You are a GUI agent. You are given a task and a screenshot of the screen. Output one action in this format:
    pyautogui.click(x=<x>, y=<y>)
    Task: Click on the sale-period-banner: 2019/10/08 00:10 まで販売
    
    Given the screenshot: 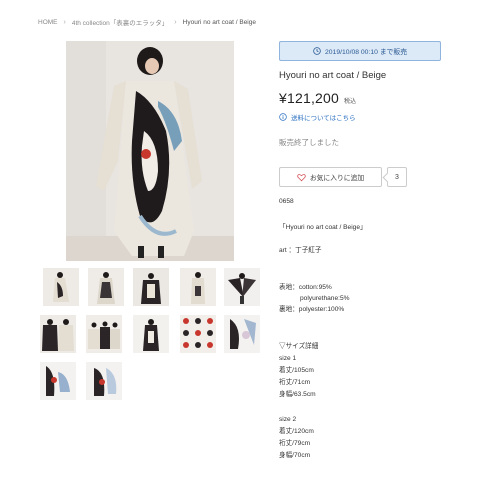 What is the action you would take?
    pyautogui.click(x=360, y=51)
    